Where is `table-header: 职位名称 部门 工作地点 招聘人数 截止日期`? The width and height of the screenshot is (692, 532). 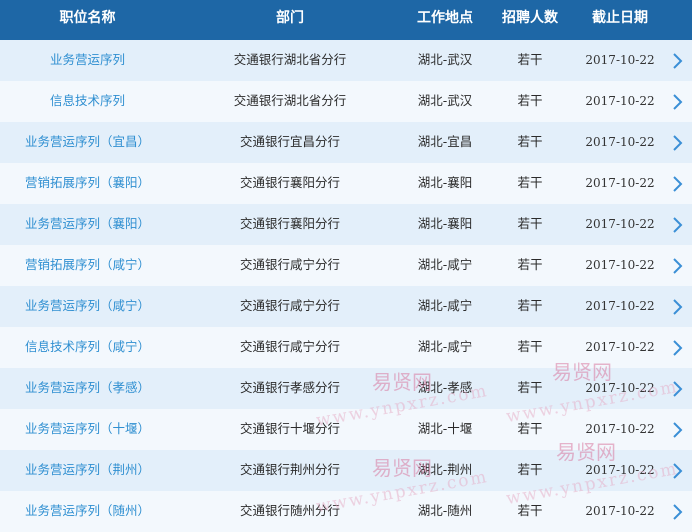 table-header: 职位名称 部门 工作地点 招聘人数 截止日期 is located at coordinates (346, 20).